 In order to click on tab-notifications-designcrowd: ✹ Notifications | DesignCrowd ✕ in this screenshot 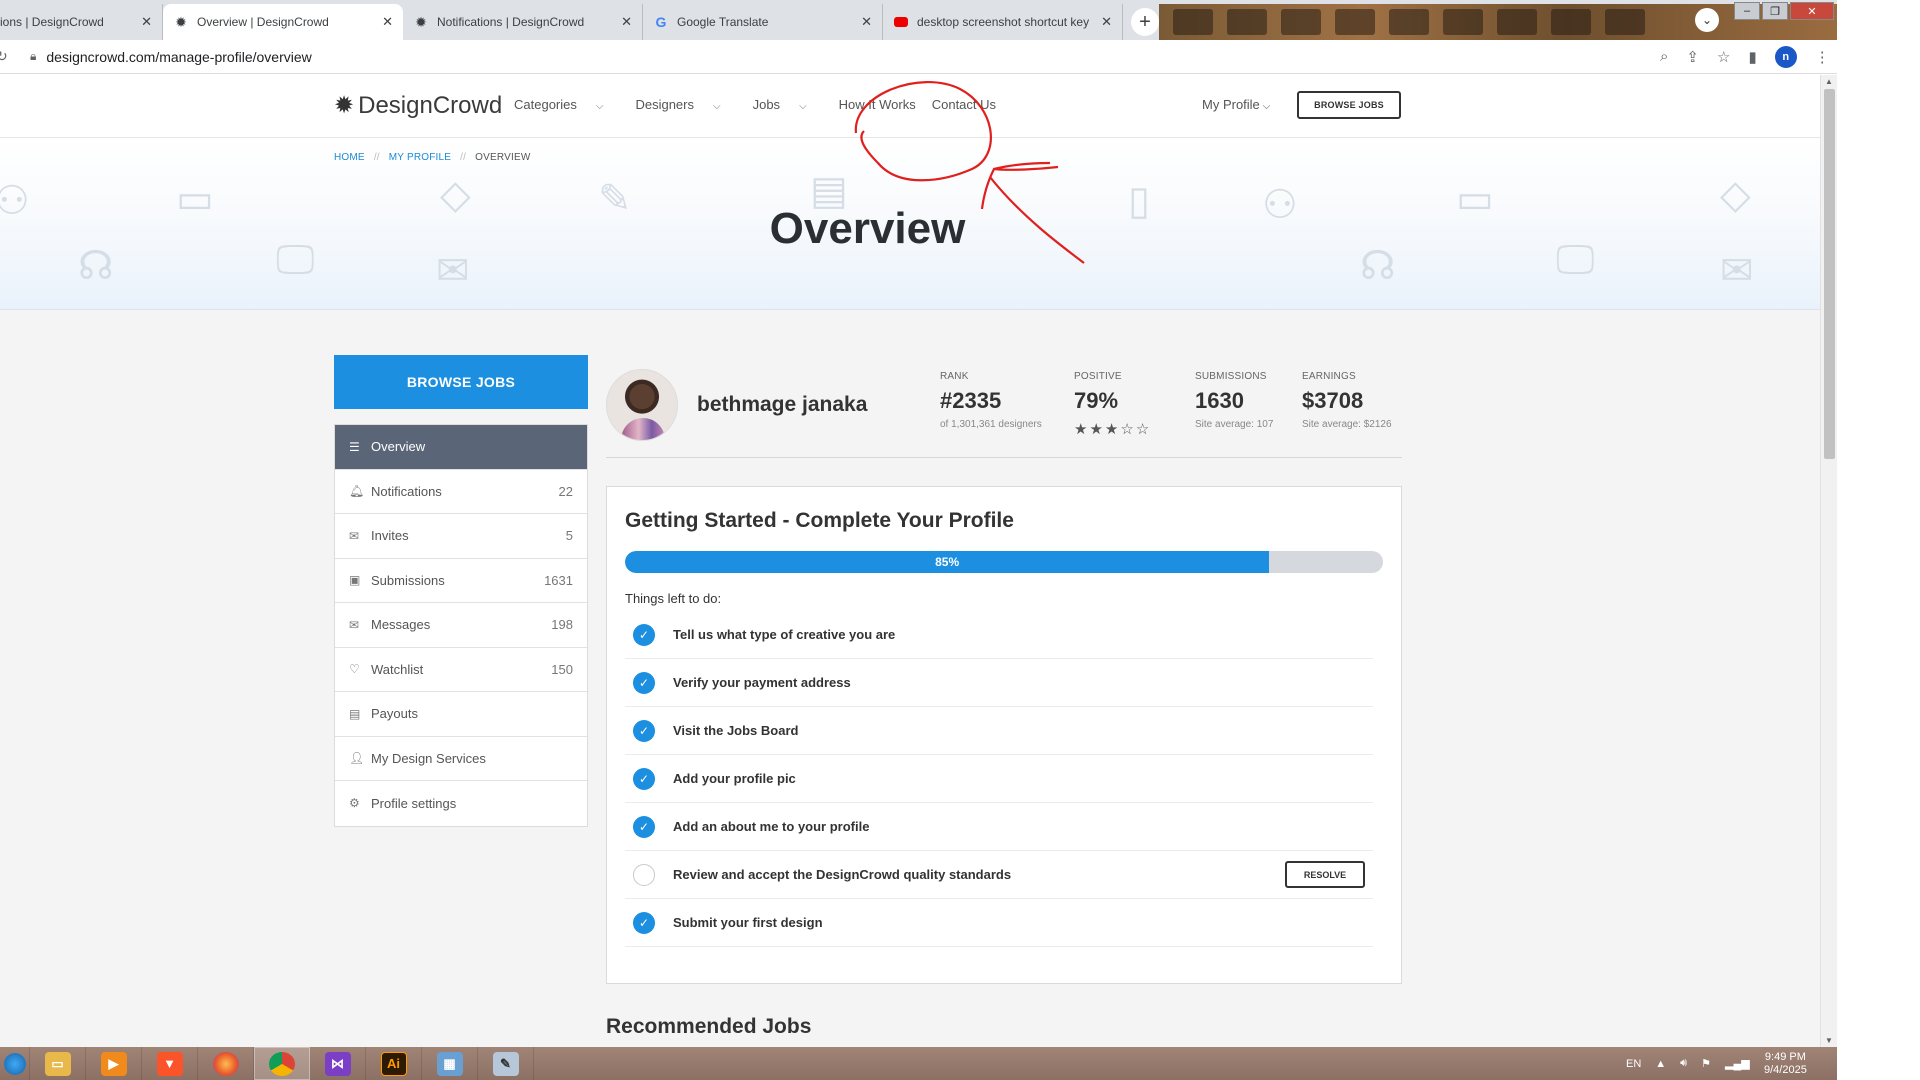, I will do `click(523, 22)`.